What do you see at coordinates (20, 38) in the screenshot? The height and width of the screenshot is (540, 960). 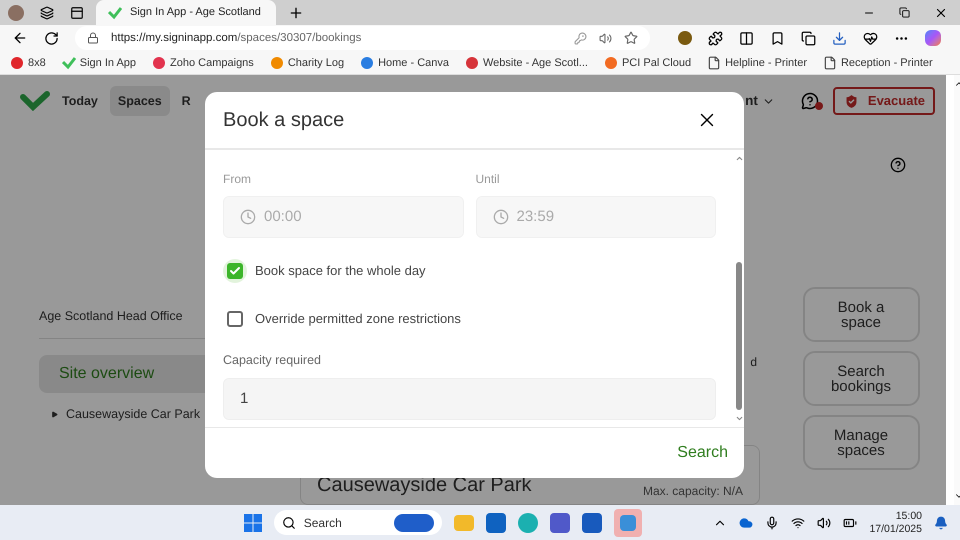 I see `back-icon` at bounding box center [20, 38].